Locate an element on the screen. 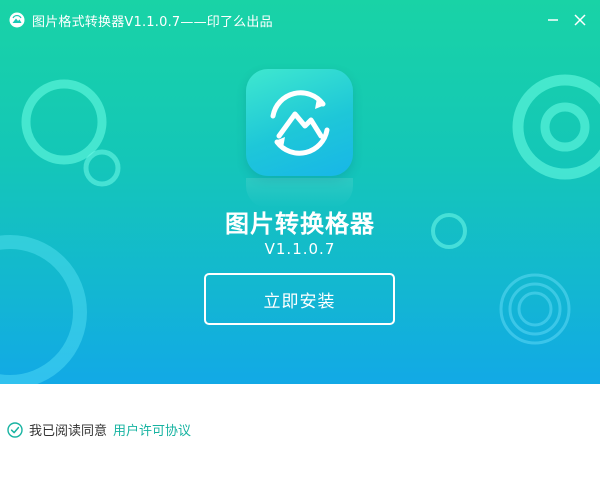 Image resolution: width=600 pixels, height=481 pixels. app-name: 图片转换格器 is located at coordinates (300, 224).